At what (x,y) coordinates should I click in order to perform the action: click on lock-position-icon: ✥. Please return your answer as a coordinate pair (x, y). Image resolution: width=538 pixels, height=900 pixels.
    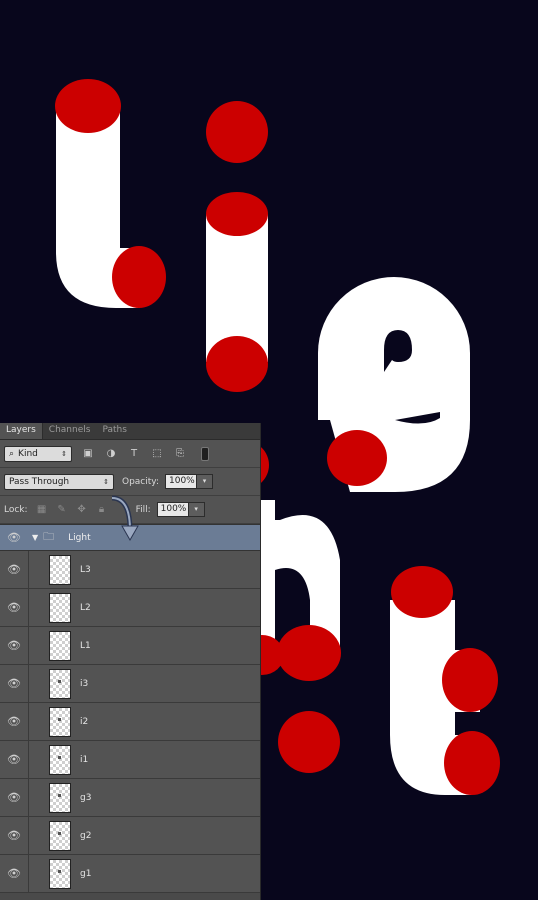
    Looking at the image, I should click on (82, 510).